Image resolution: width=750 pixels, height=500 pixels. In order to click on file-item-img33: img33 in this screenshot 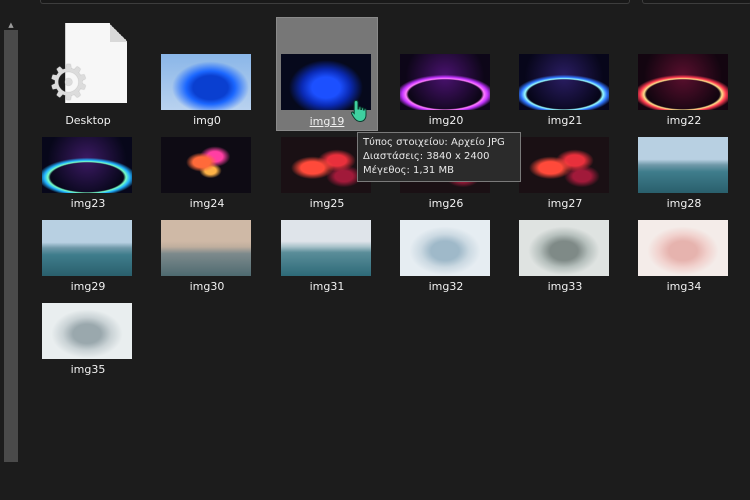, I will do `click(565, 240)`.